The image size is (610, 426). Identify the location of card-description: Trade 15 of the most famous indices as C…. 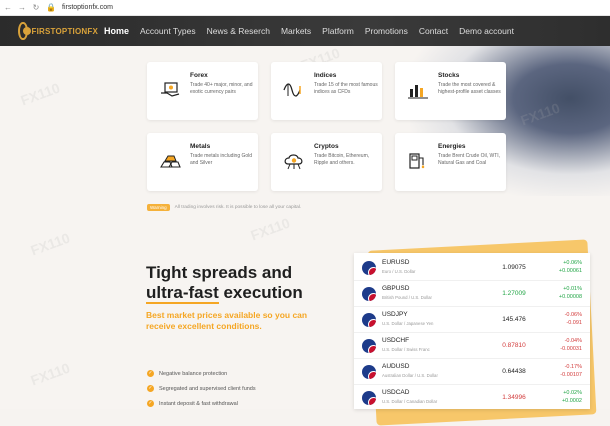
(346, 88).